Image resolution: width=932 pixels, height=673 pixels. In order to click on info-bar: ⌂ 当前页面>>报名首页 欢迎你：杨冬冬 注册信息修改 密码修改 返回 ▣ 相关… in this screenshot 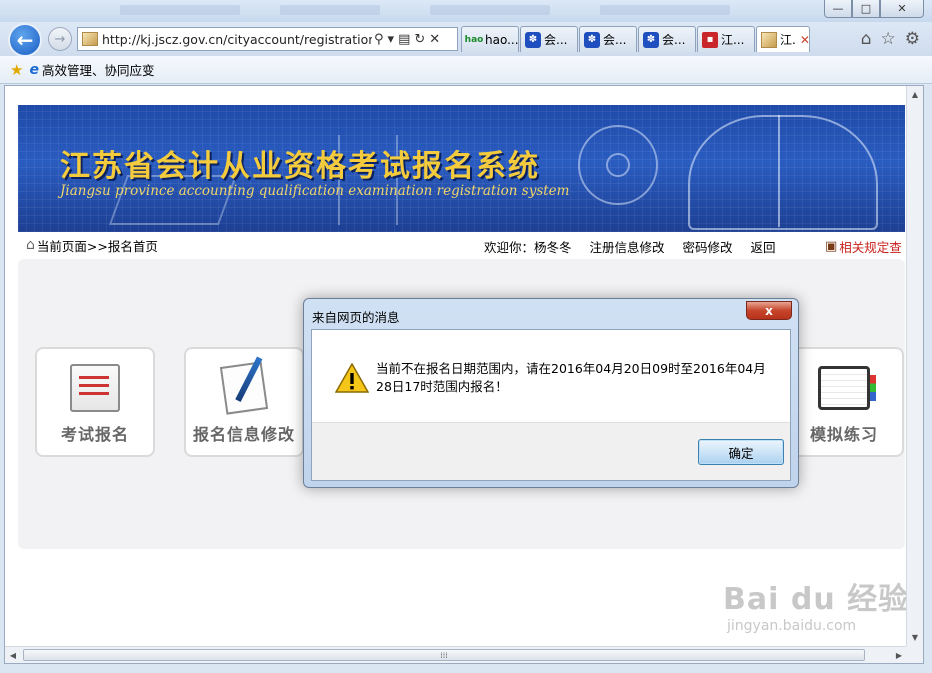, I will do `click(461, 245)`.